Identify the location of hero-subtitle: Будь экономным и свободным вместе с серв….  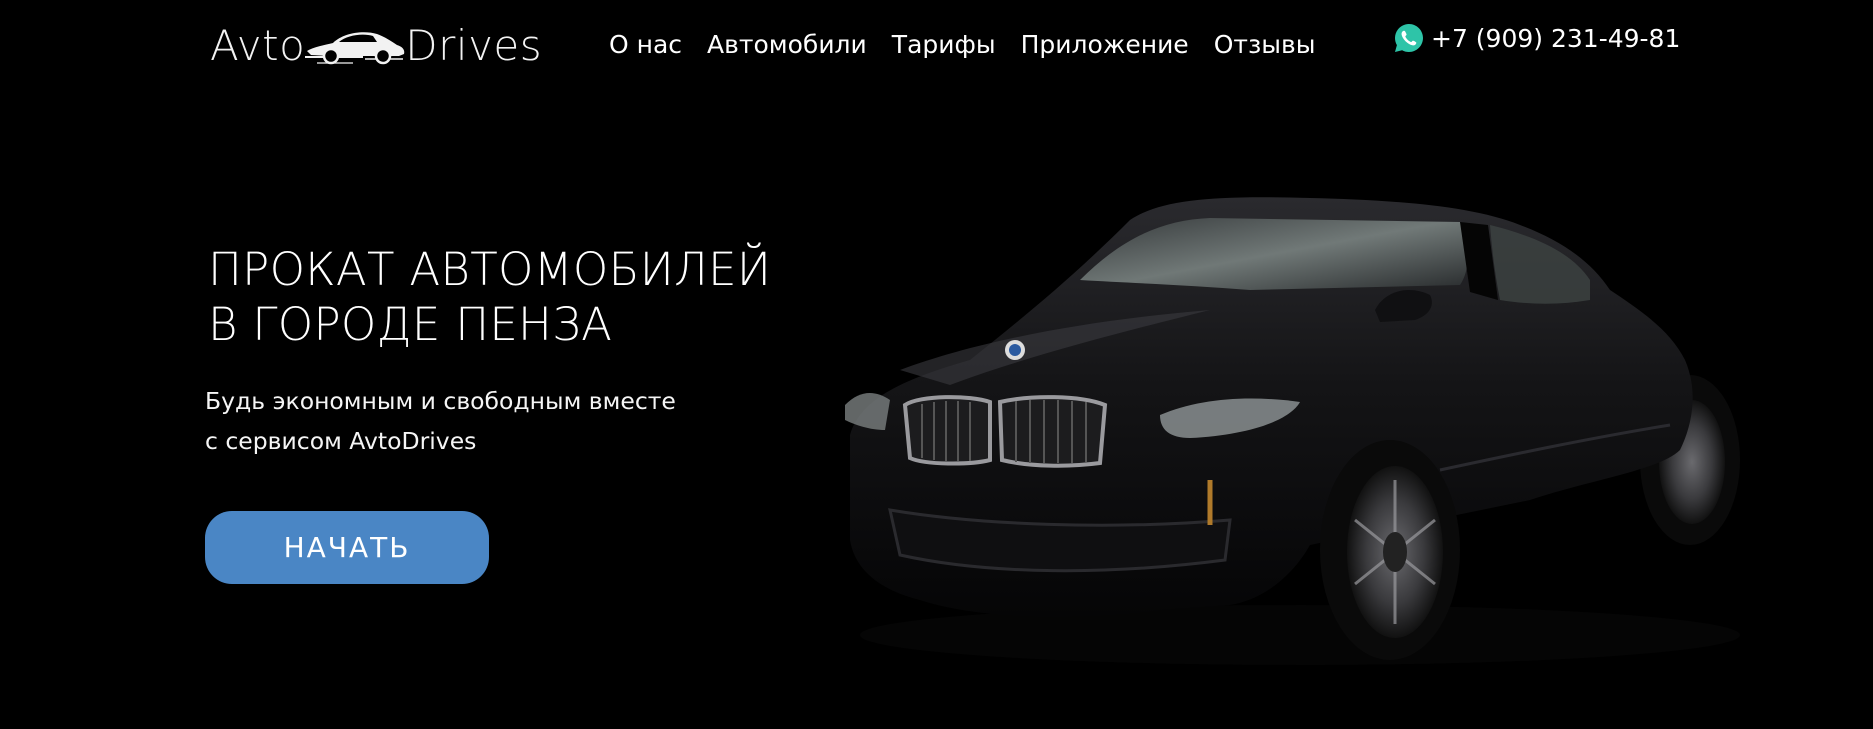
(485, 421).